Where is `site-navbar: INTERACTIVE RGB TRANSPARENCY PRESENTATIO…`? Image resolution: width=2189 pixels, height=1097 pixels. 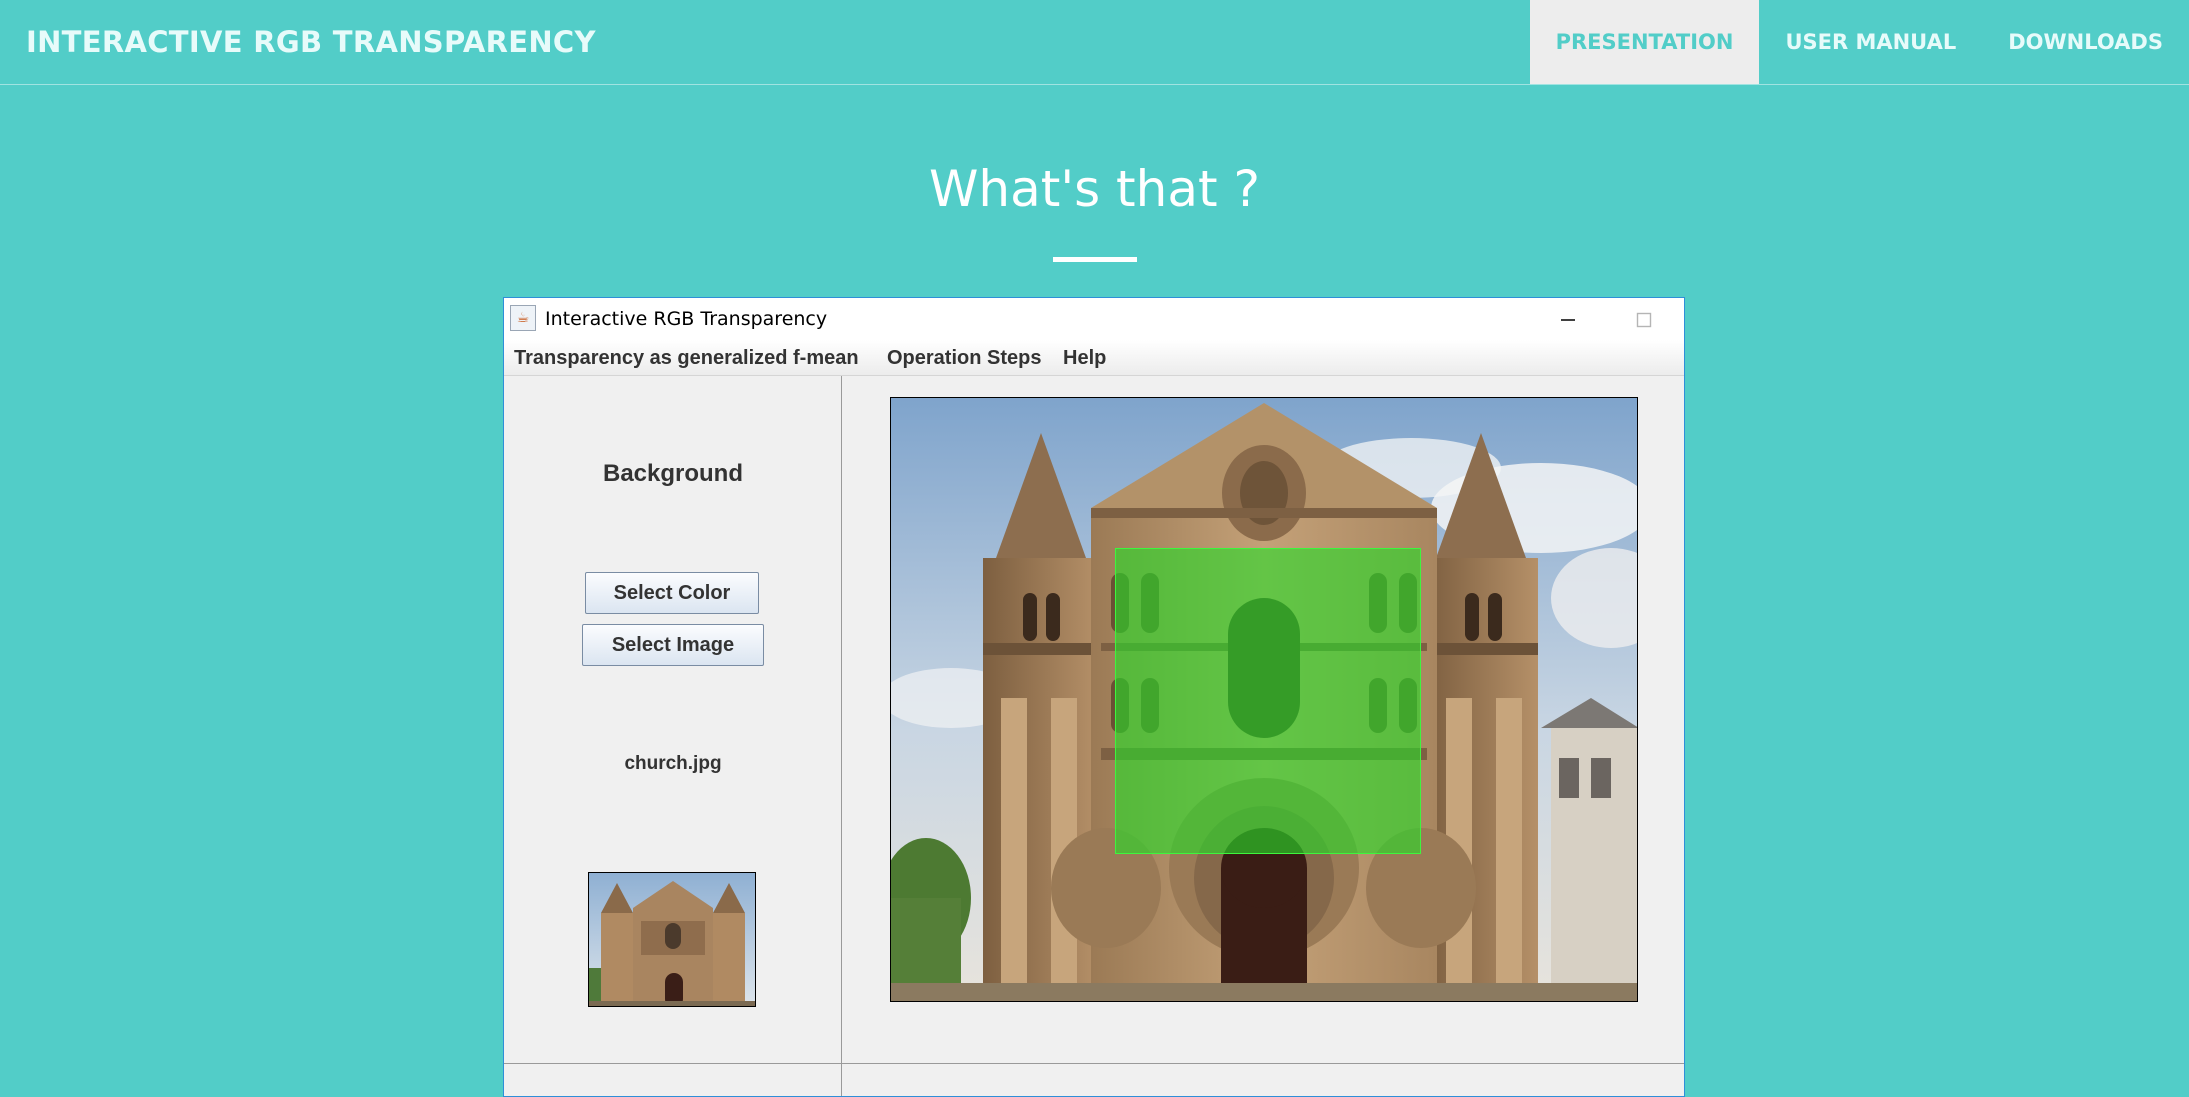 site-navbar: INTERACTIVE RGB TRANSPARENCY PRESENTATIO… is located at coordinates (1094, 42).